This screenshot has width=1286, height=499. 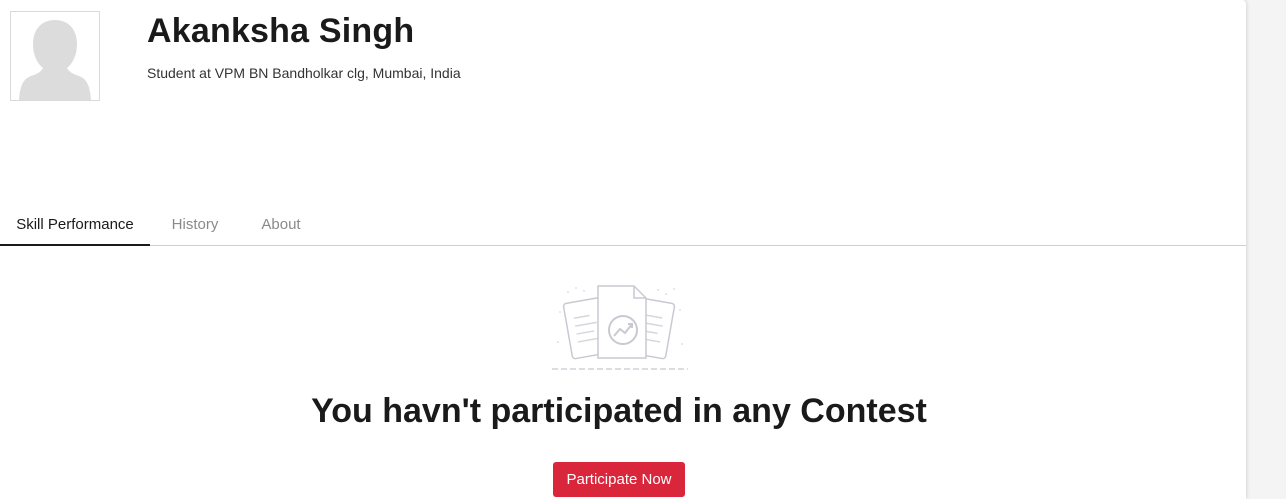 I want to click on documents-chart-icon, so click(x=620, y=327).